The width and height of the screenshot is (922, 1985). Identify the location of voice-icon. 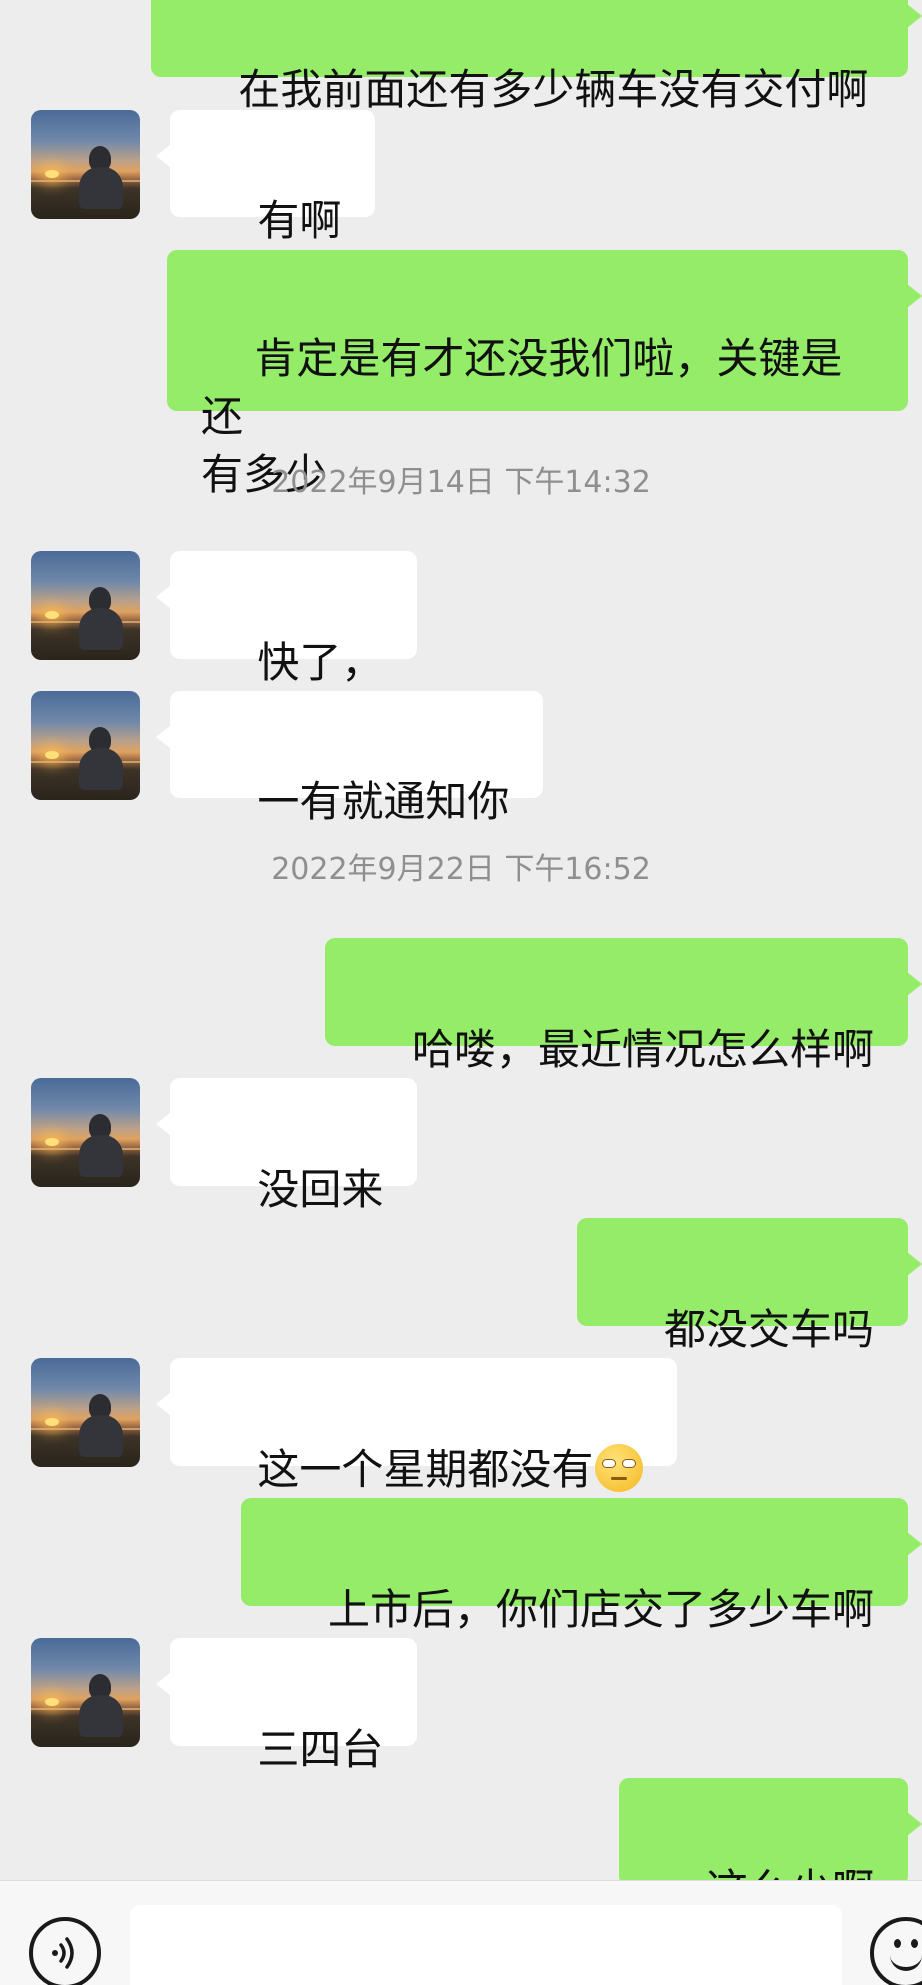
(65, 1951).